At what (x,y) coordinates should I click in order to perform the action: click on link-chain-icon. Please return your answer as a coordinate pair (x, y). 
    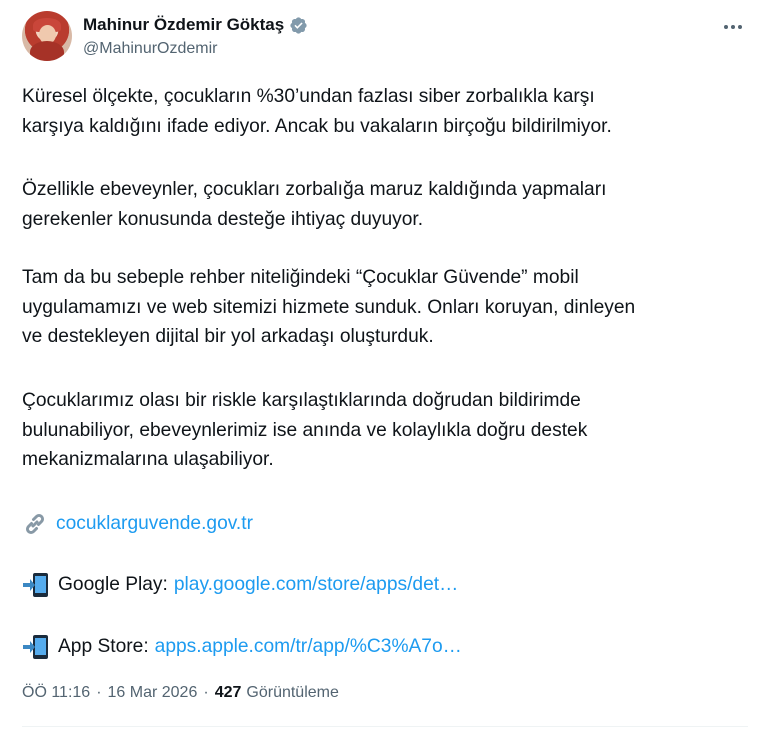
    Looking at the image, I should click on (35, 524).